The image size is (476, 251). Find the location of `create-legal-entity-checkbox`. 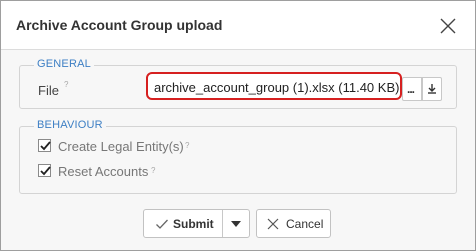

create-legal-entity-checkbox is located at coordinates (44, 145).